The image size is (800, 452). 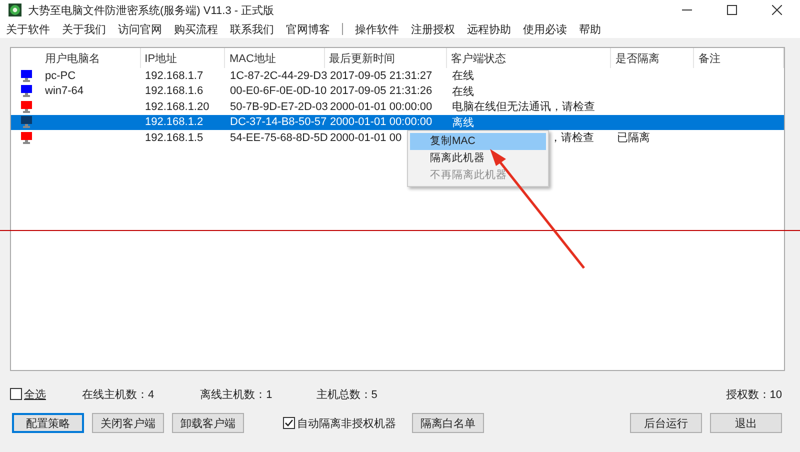 I want to click on select-all-label: 全选, so click(x=35, y=394).